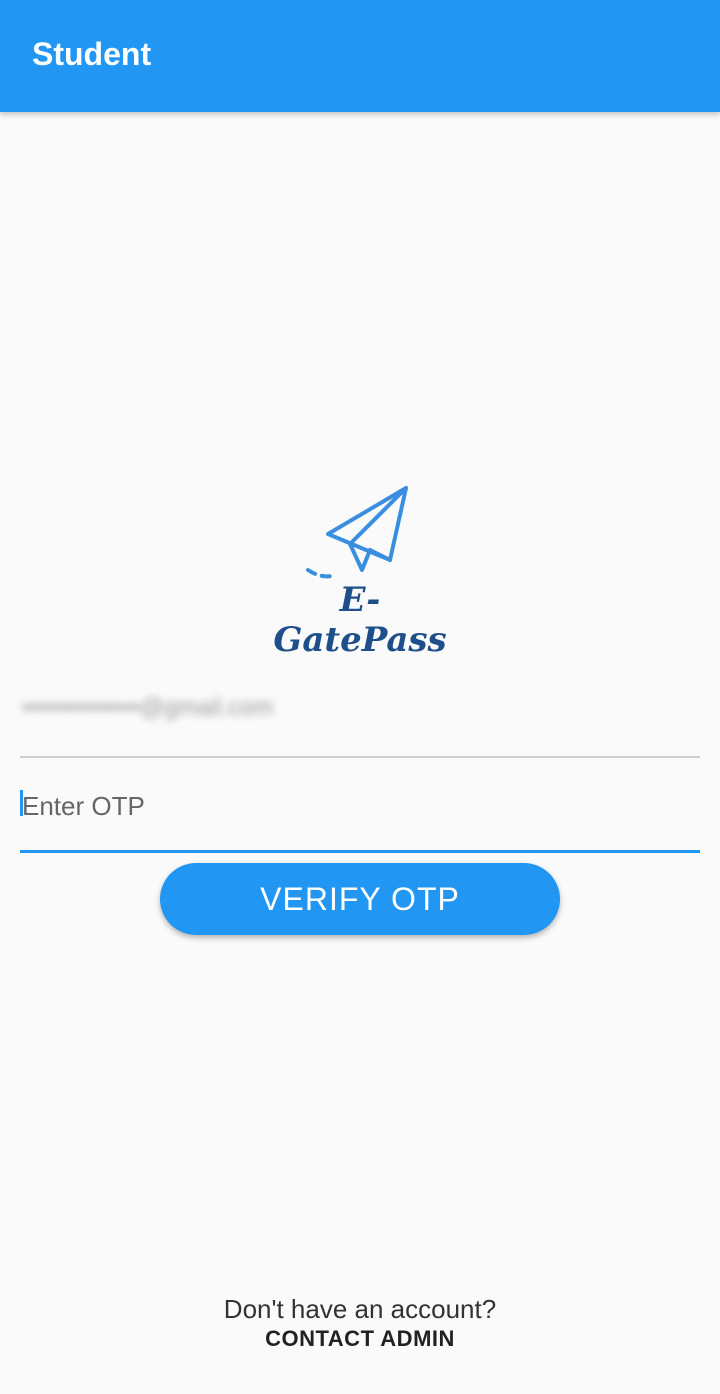  I want to click on app-logo: E-GatePass, so click(360, 570).